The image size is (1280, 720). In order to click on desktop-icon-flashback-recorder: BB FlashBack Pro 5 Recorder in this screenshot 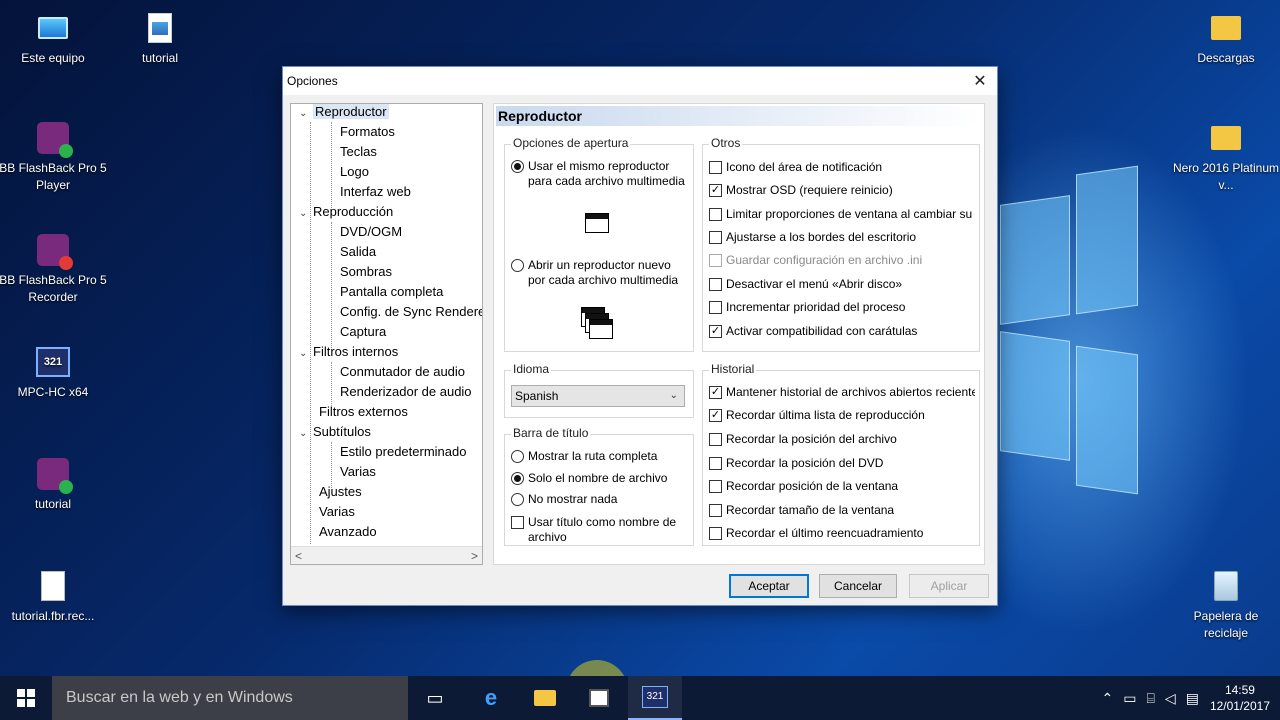, I will do `click(54, 269)`.